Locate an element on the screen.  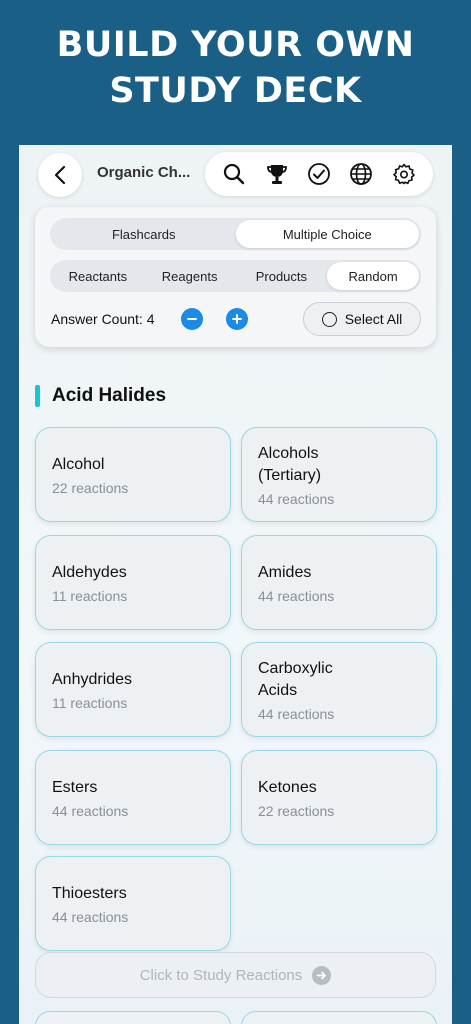
settings-button is located at coordinates (404, 174).